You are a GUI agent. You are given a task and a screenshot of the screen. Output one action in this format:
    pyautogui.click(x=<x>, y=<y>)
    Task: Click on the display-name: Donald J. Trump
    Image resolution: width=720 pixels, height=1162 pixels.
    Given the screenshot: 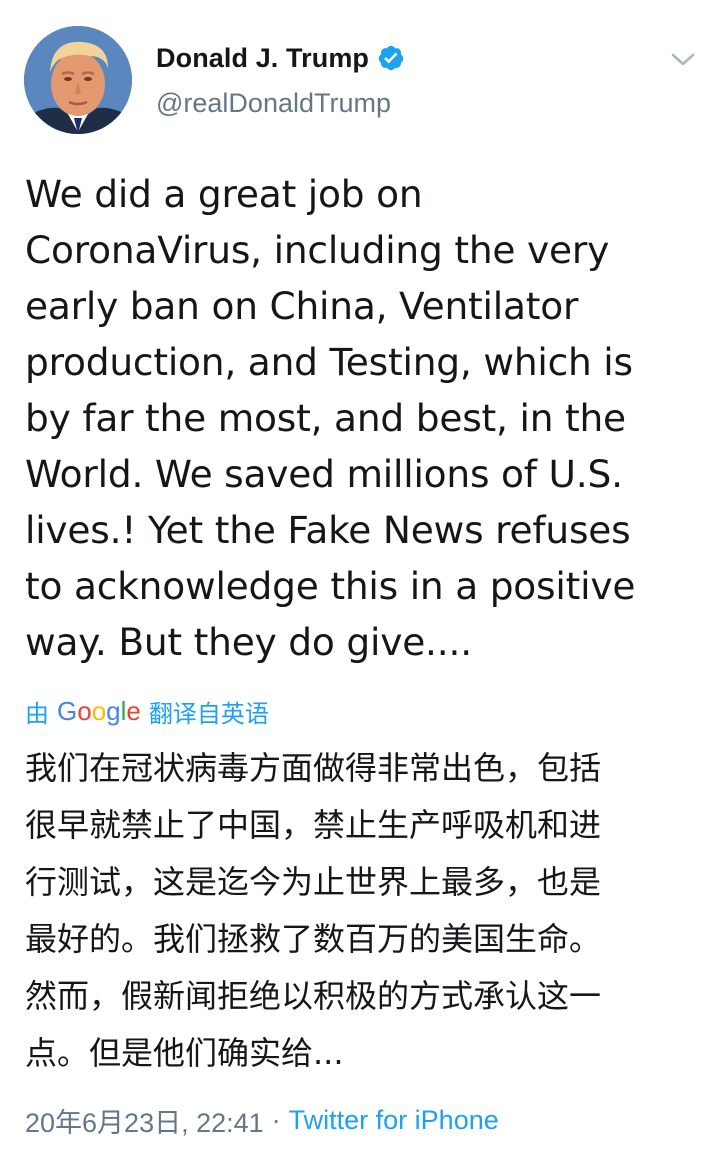 What is the action you would take?
    pyautogui.click(x=262, y=58)
    